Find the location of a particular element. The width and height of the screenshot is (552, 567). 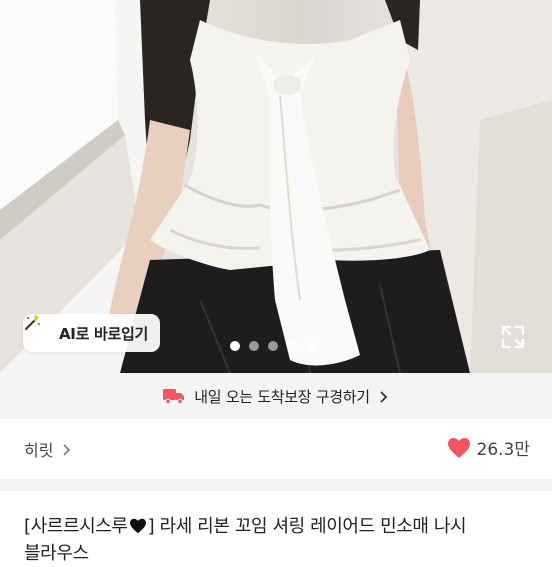

like-count: 26.3만 is located at coordinates (503, 450).